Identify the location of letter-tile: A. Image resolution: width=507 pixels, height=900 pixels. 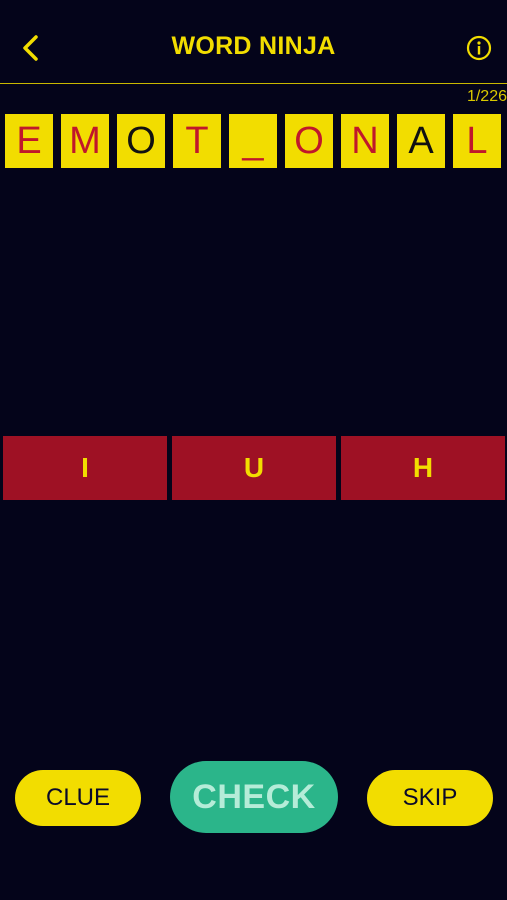
(421, 141).